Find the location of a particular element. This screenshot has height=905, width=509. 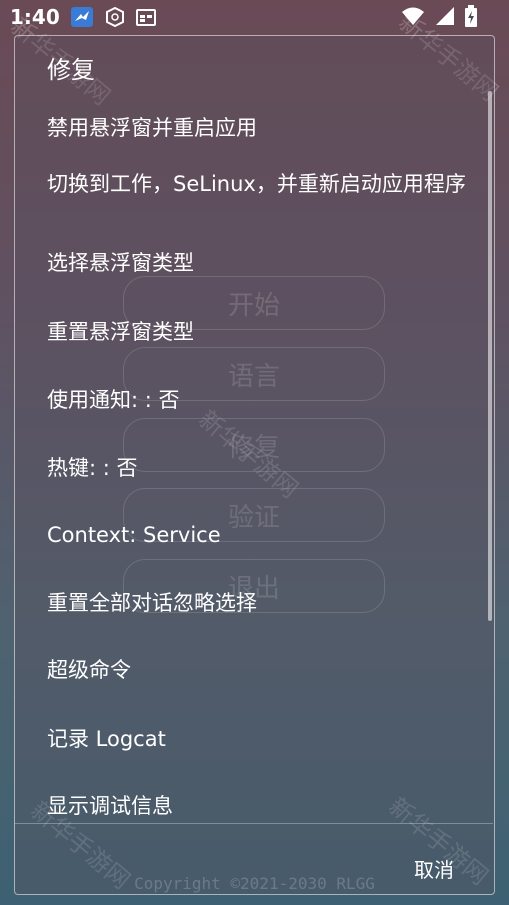

menu-item-super-command: 超级命令 is located at coordinates (257, 670).